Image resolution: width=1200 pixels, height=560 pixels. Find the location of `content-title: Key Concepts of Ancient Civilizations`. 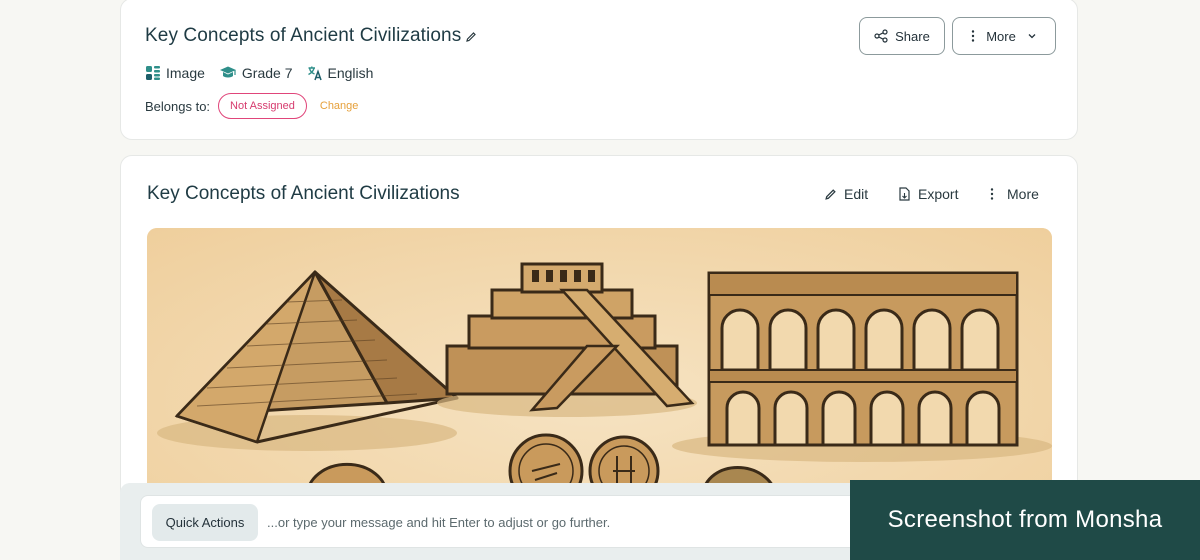

content-title: Key Concepts of Ancient Civilizations is located at coordinates (303, 193).